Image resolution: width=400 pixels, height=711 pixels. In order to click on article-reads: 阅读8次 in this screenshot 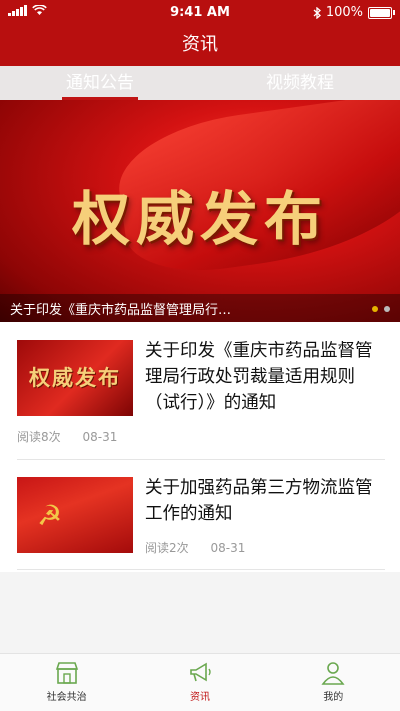, I will do `click(39, 437)`.